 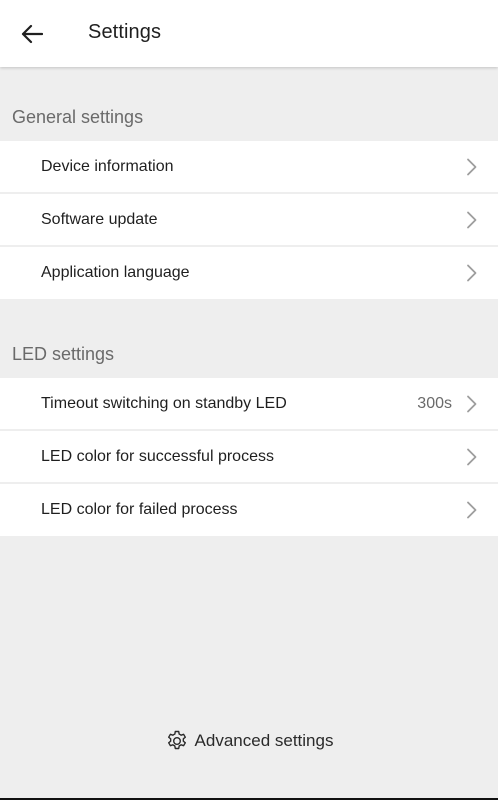 I want to click on page-title: Settings, so click(x=125, y=32).